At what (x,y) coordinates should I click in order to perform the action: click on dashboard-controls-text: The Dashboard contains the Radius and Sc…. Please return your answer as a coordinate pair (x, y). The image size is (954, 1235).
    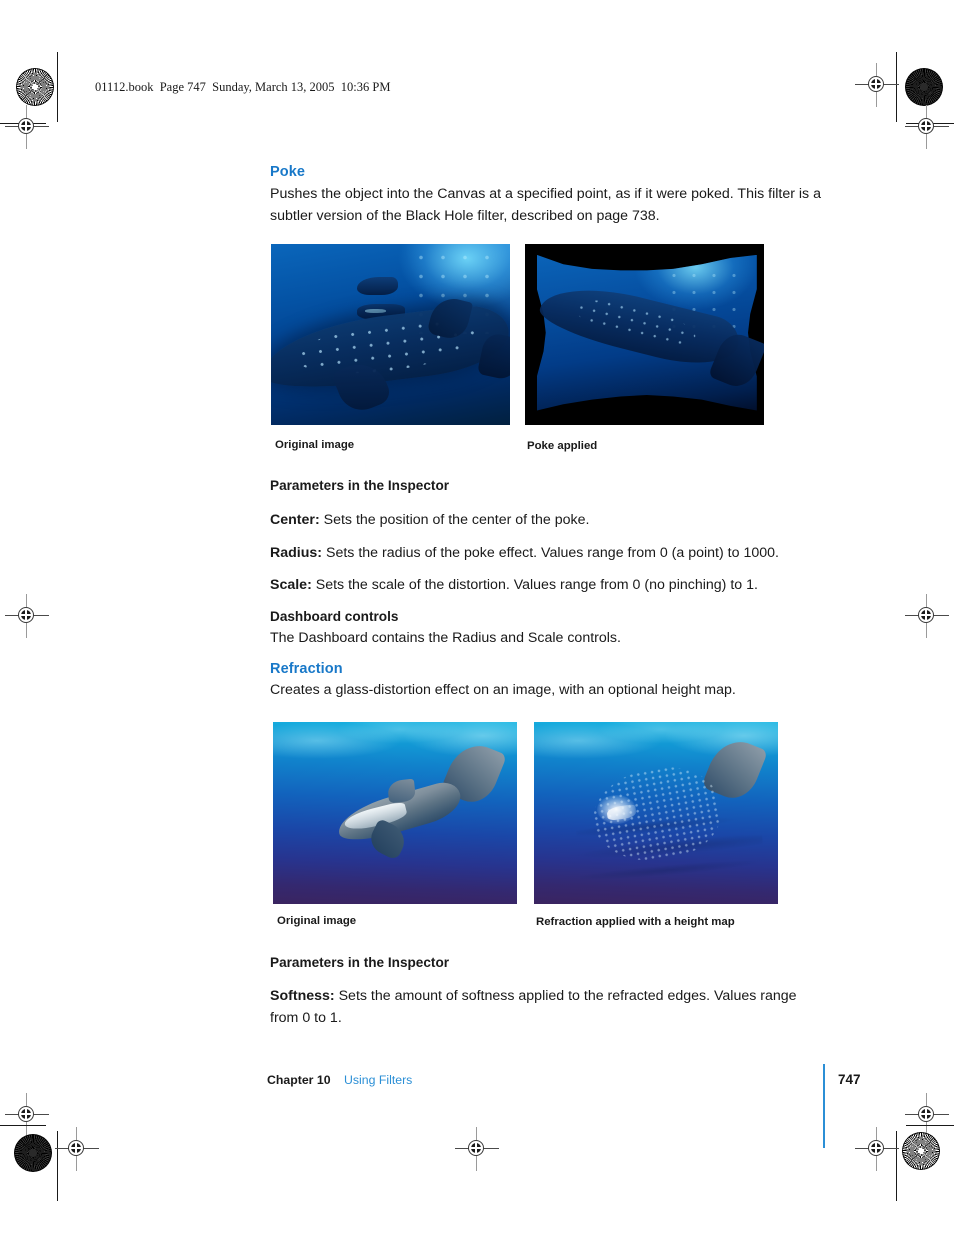
    Looking at the image, I should click on (445, 638).